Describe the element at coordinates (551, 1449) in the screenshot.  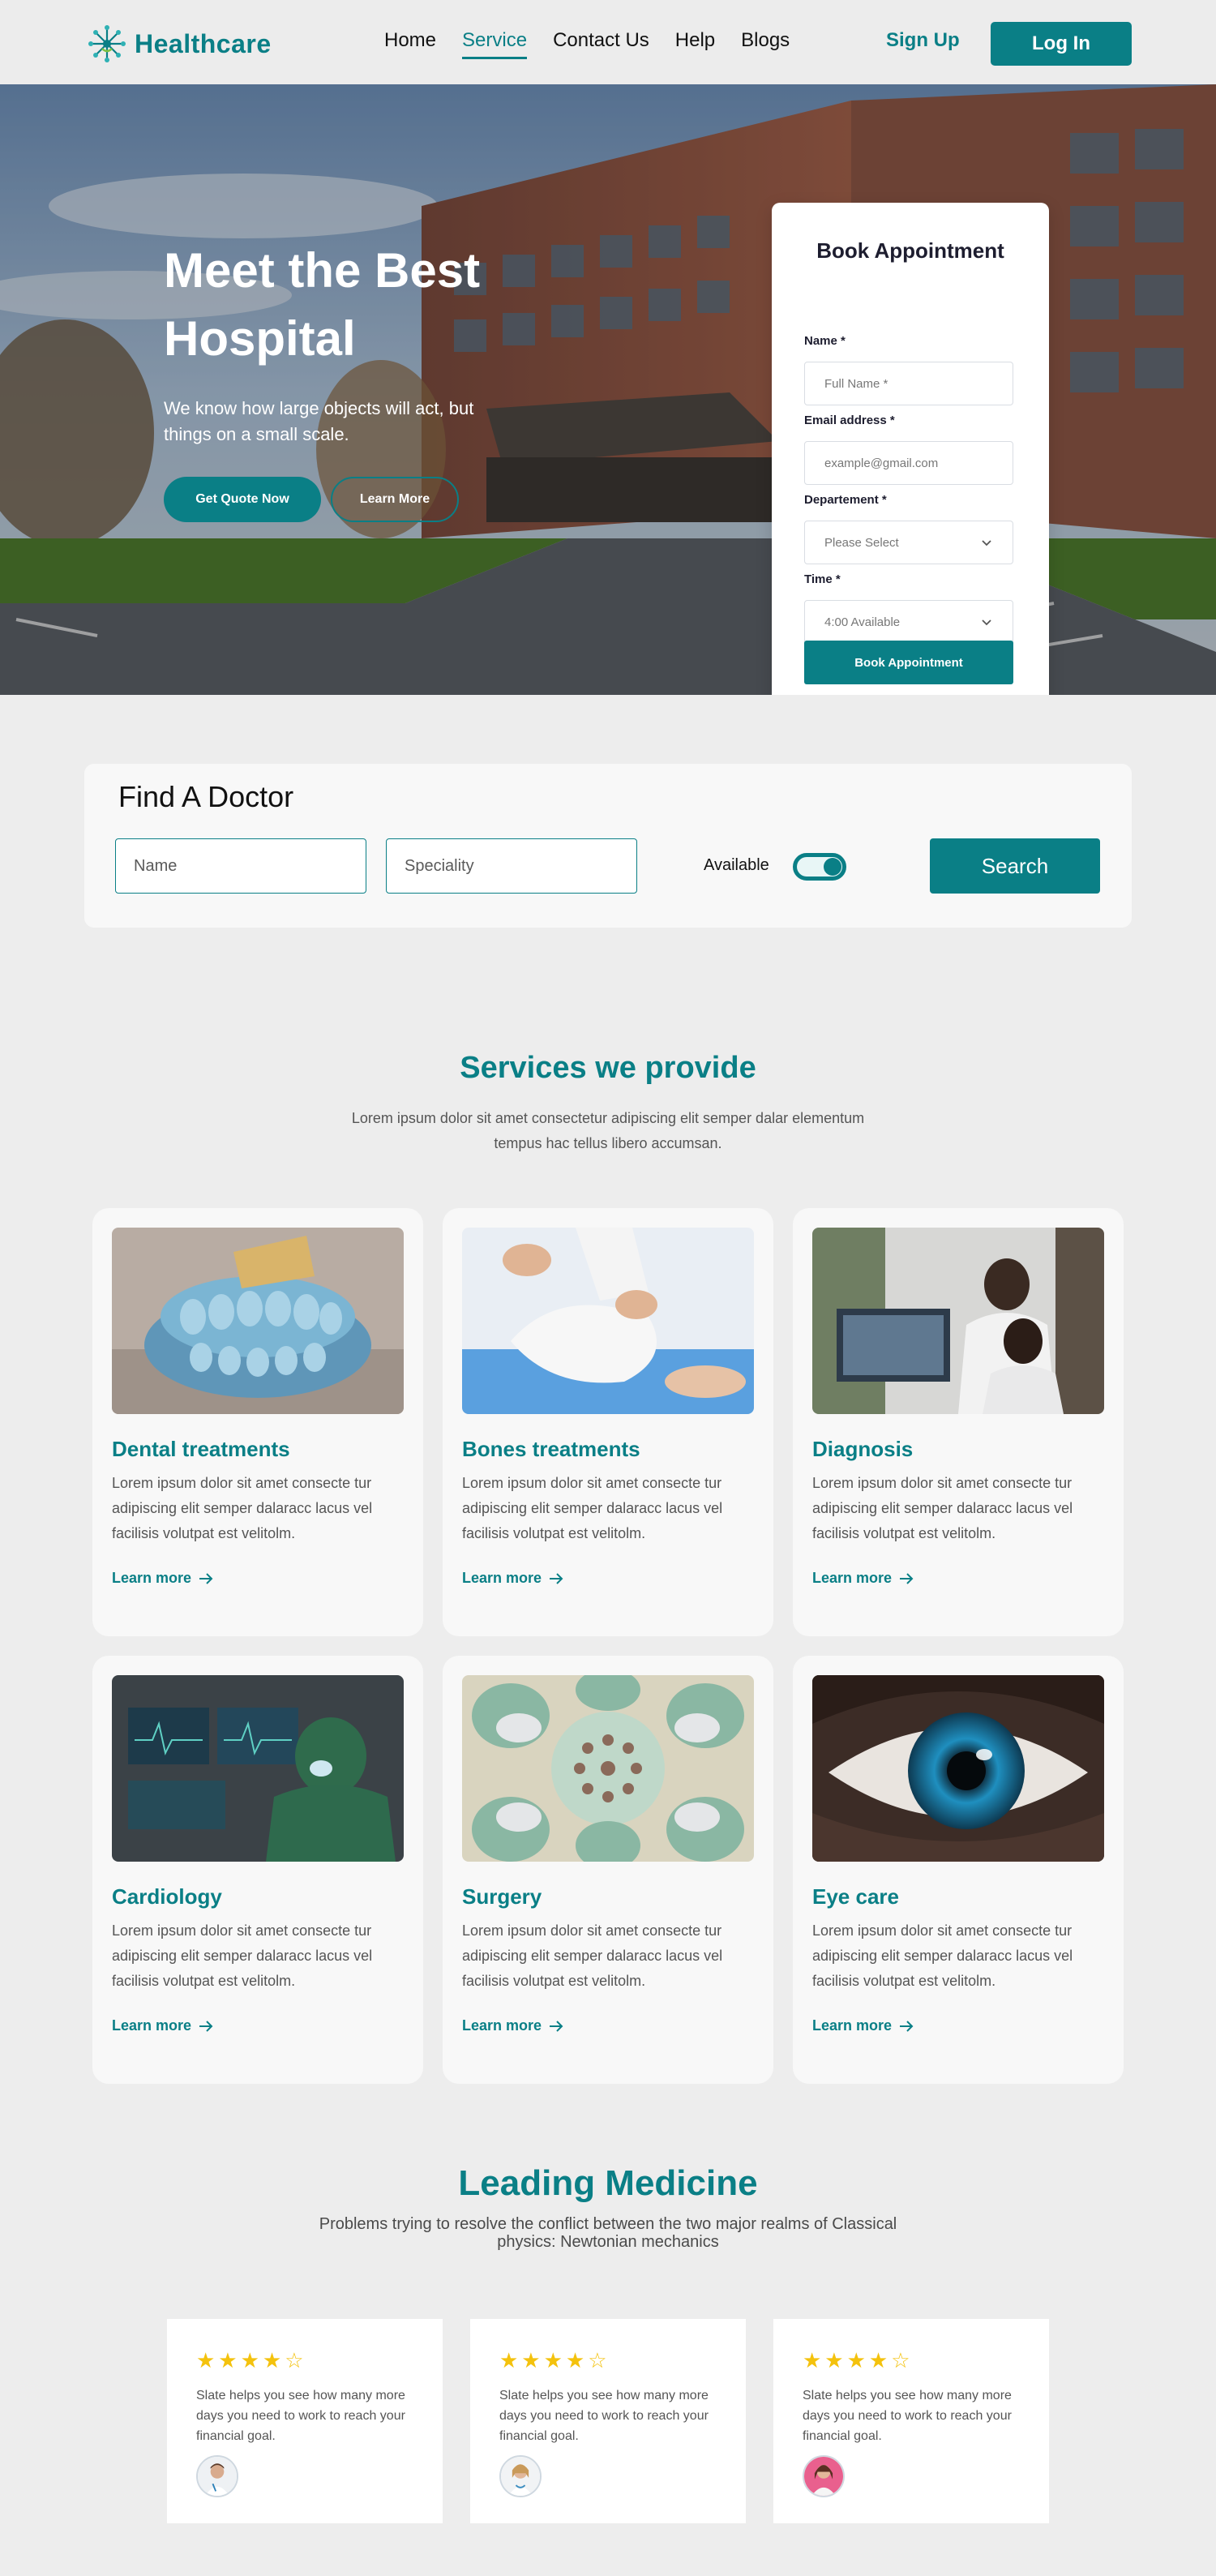
I see `service-title: Bones treatments` at that location.